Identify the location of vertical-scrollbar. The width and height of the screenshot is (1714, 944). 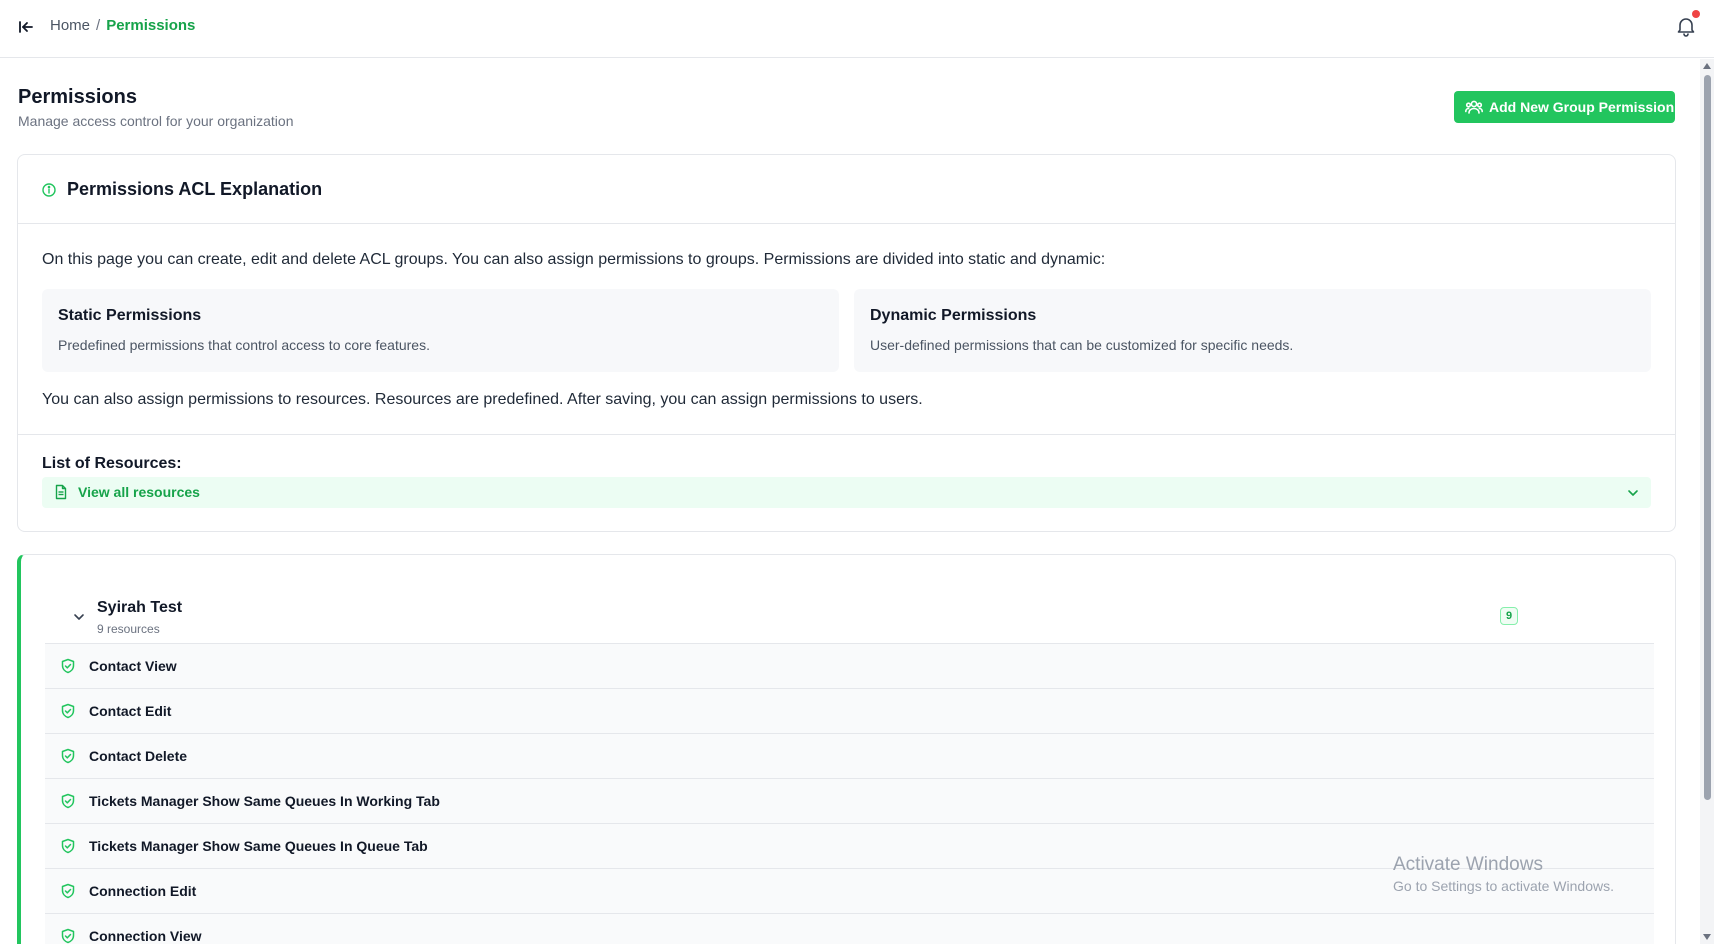
(1707, 501).